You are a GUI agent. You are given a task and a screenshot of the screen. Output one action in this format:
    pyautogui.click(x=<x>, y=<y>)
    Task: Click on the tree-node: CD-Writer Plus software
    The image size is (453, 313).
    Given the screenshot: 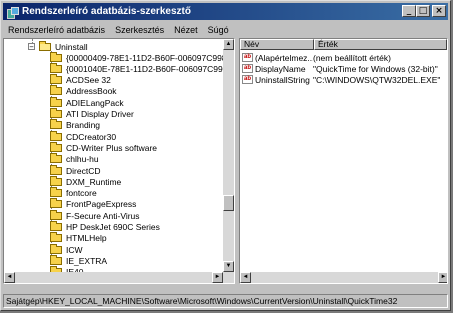 What is the action you would take?
    pyautogui.click(x=103, y=147)
    